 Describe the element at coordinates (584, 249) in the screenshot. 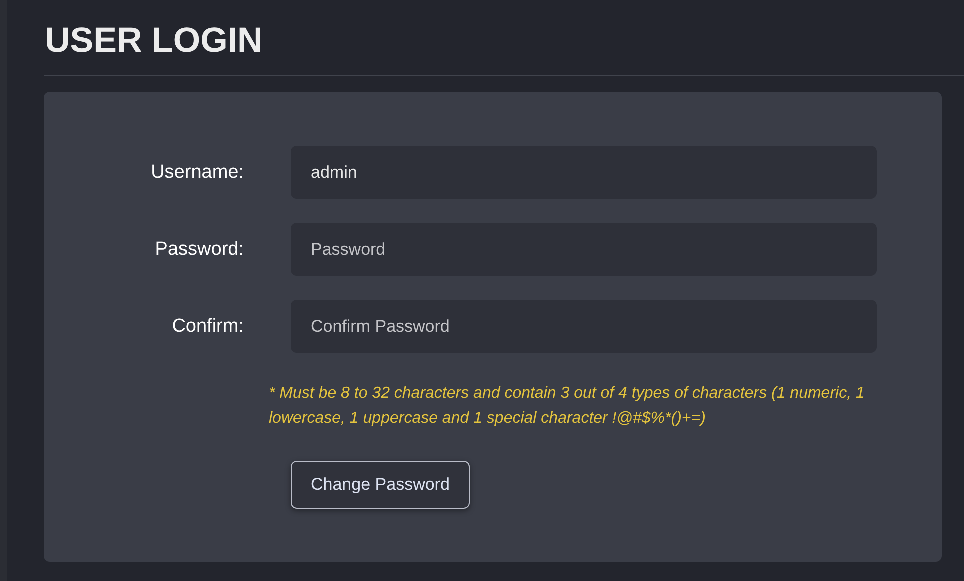

I see `input-field: Password` at that location.